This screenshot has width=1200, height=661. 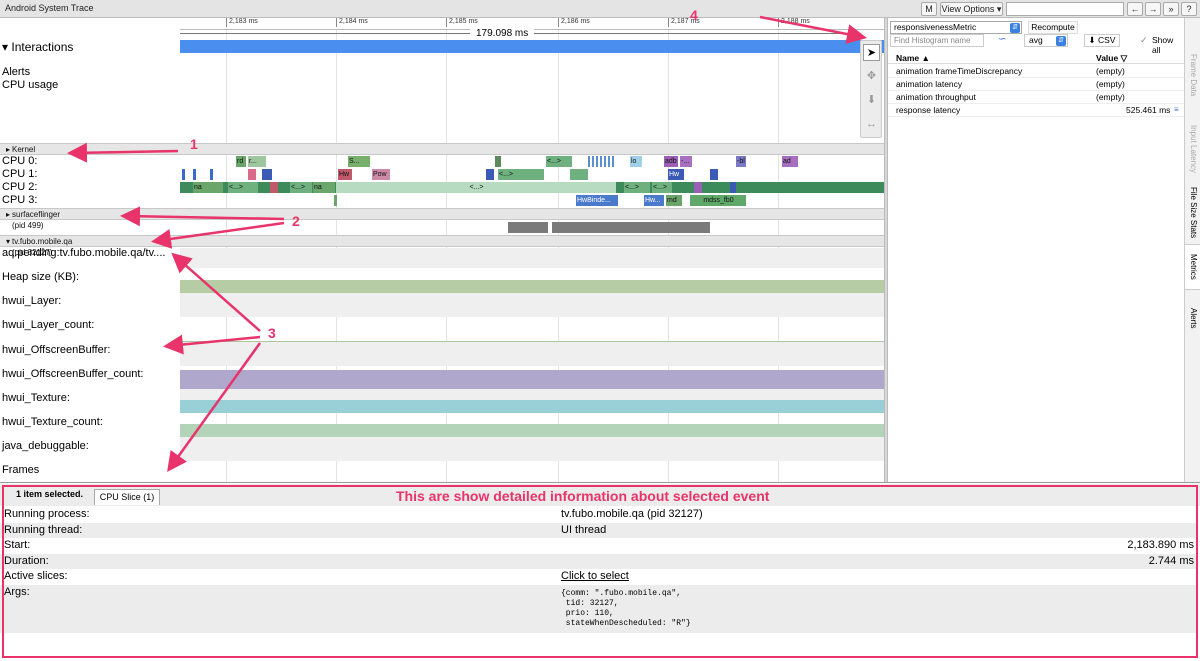 I want to click on view-options-button: View Options ▾, so click(x=971, y=9).